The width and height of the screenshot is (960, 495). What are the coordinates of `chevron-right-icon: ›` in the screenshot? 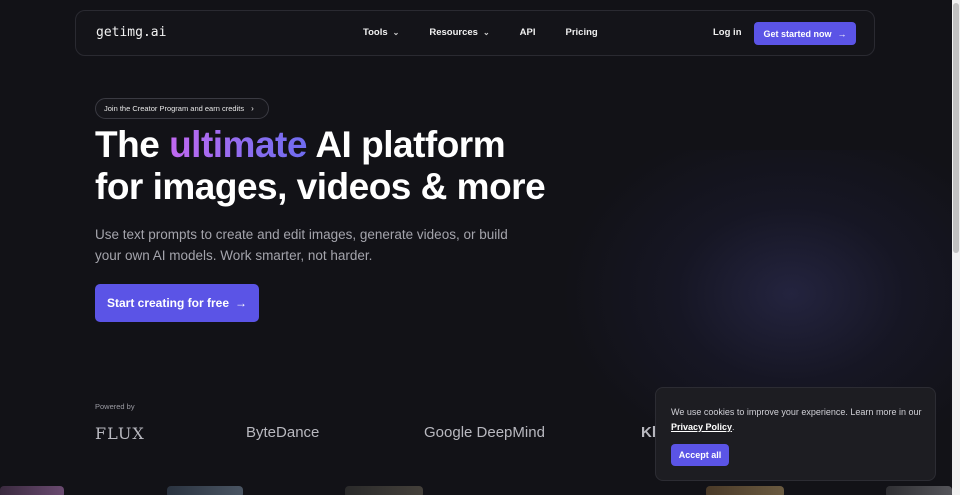 It's located at (252, 108).